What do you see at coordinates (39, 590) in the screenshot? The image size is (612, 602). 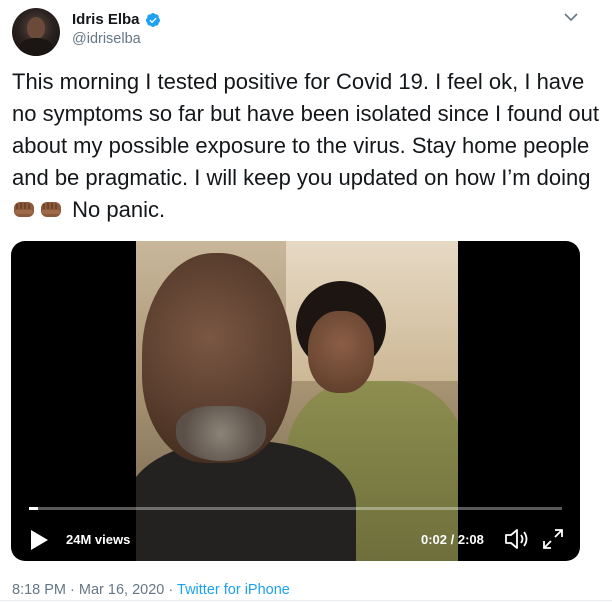 I see `tweet-time: 8:18 PM` at bounding box center [39, 590].